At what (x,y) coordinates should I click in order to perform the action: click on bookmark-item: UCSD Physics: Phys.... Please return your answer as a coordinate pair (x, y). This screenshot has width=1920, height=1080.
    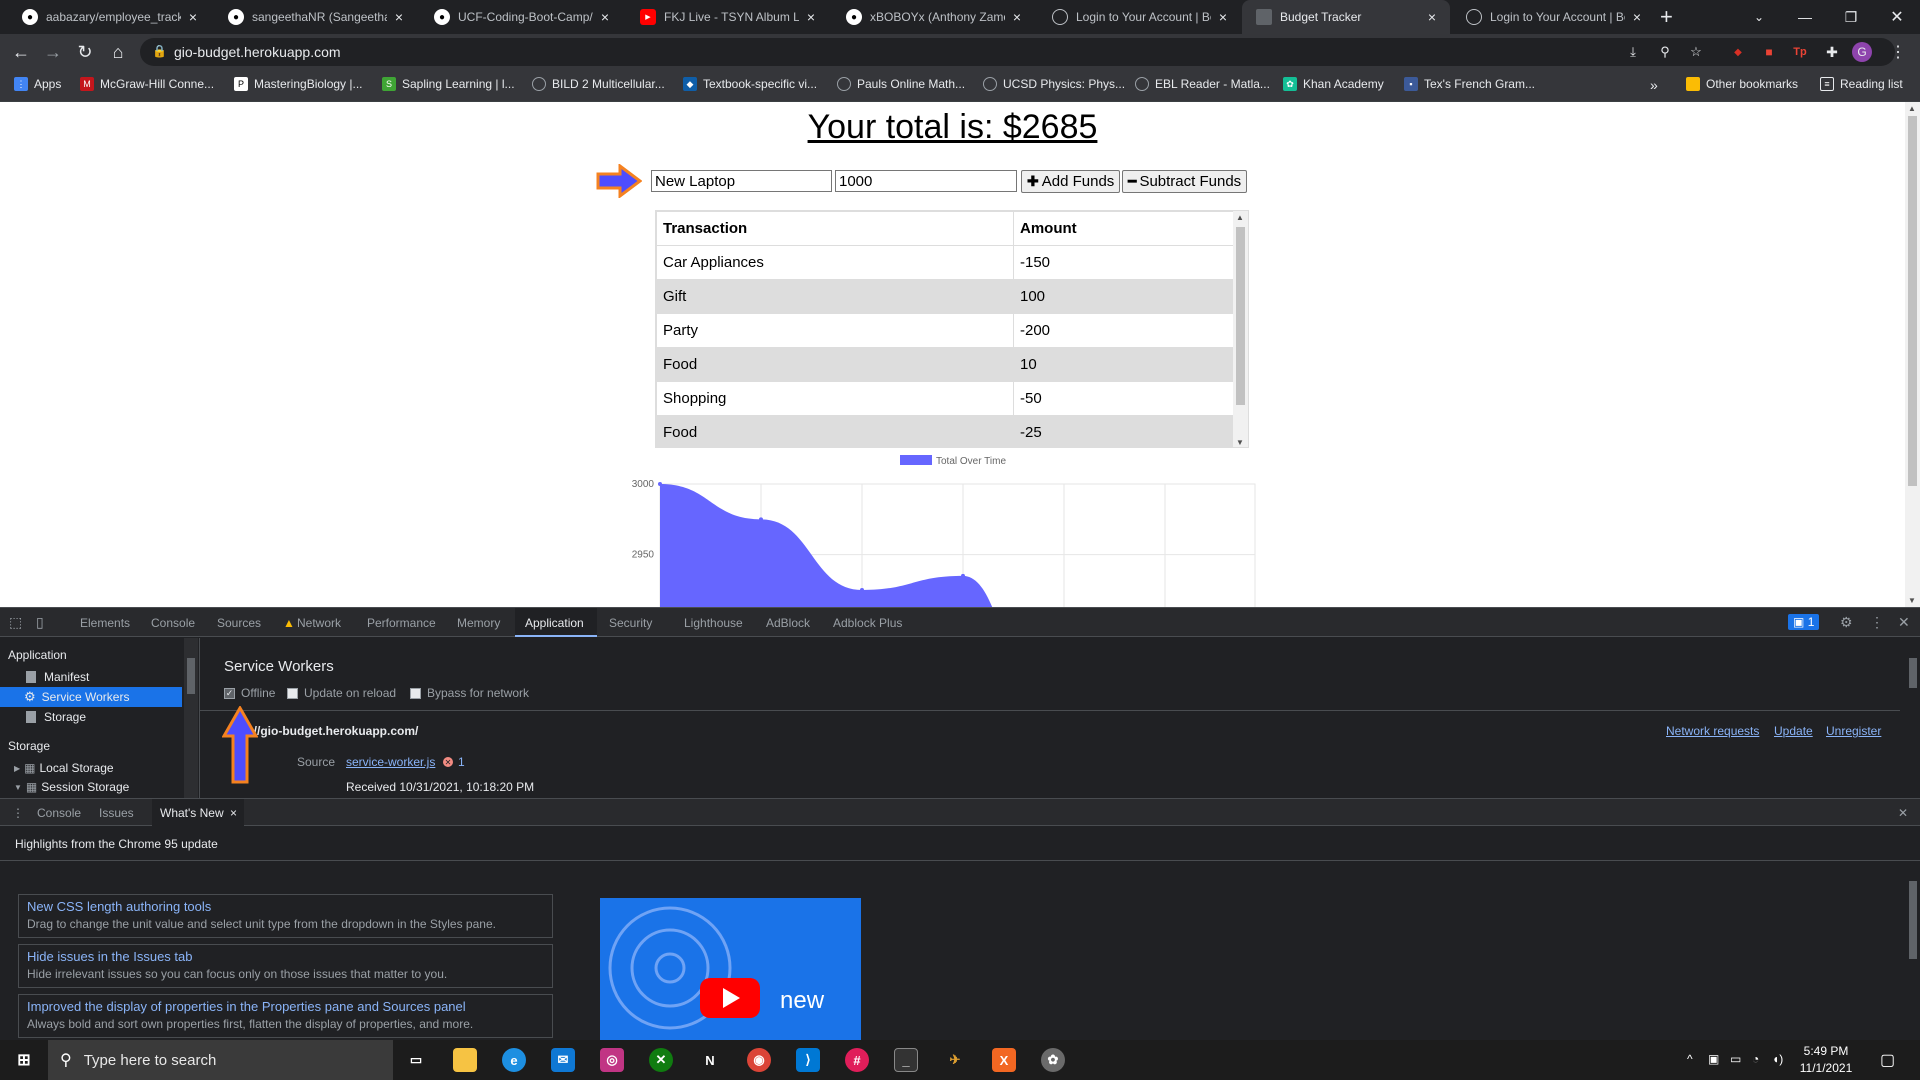
    Looking at the image, I should click on (1054, 84).